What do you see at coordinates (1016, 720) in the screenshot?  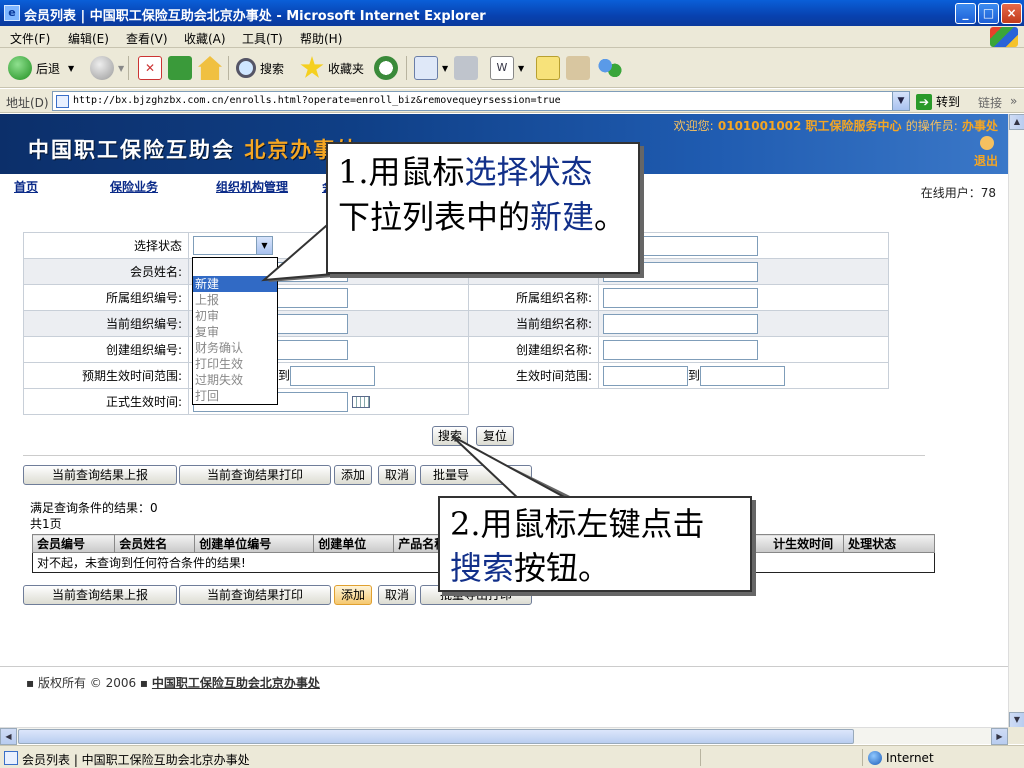 I see `scroll-down-icon: ▼` at bounding box center [1016, 720].